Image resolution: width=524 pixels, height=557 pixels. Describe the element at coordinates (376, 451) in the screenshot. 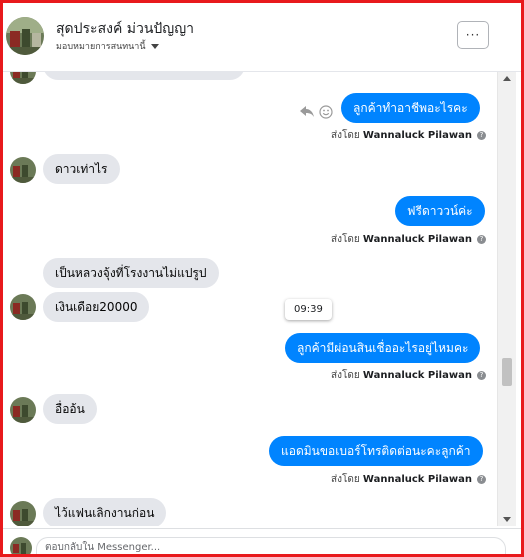

I see `message-bubble-outgoing: แอดมินขอเบอร์โทรติดต่อนะคะลูกค้า` at that location.